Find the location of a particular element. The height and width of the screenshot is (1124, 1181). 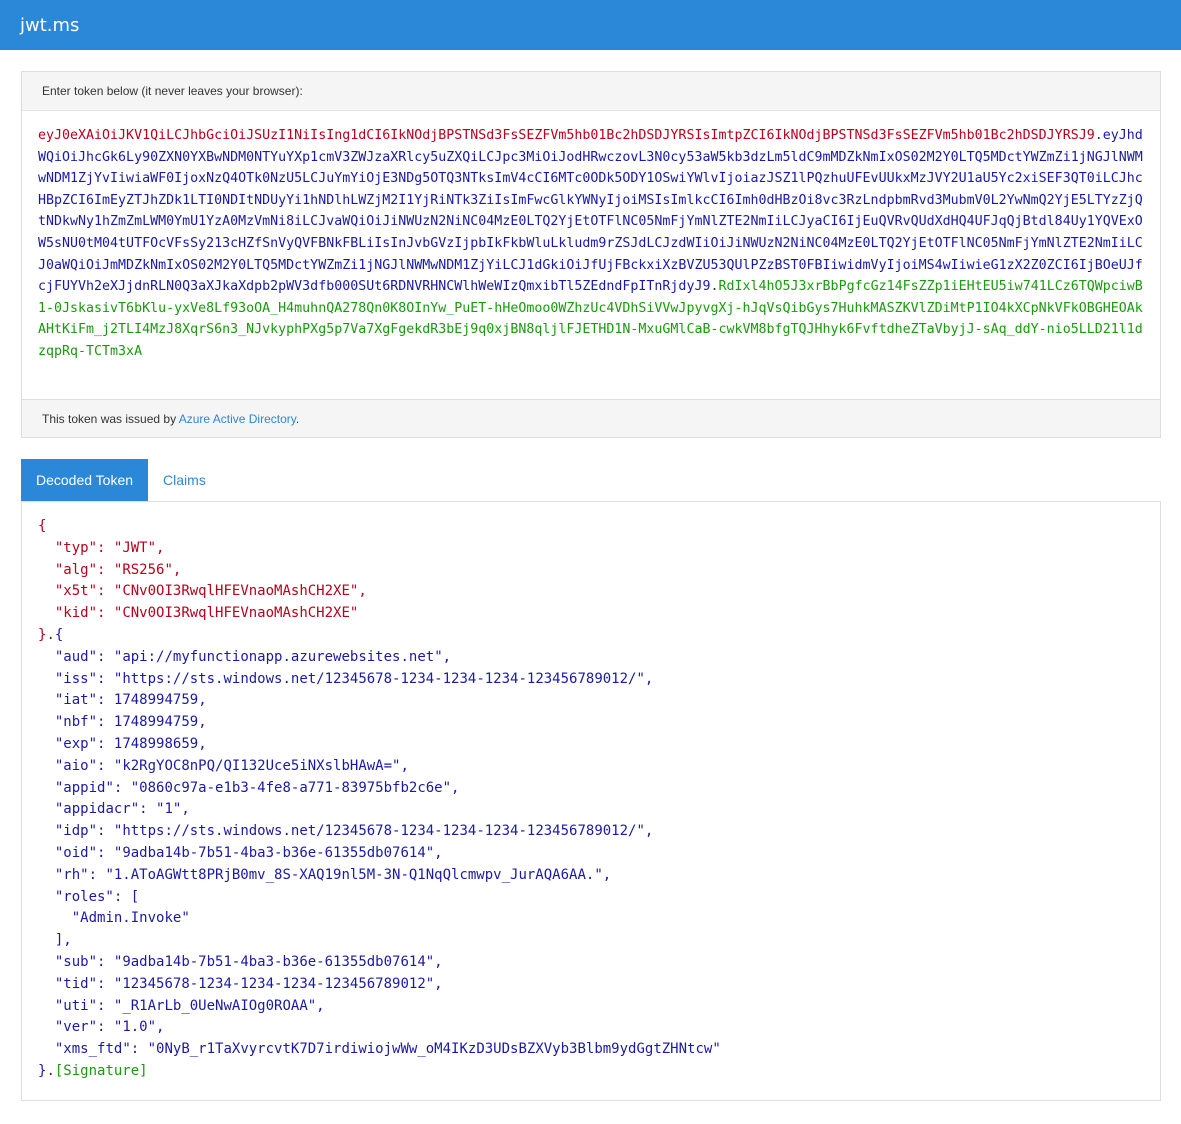

json-value: 9adba14b-7b51-4ba3-b36e-61355db07614 is located at coordinates (274, 961).